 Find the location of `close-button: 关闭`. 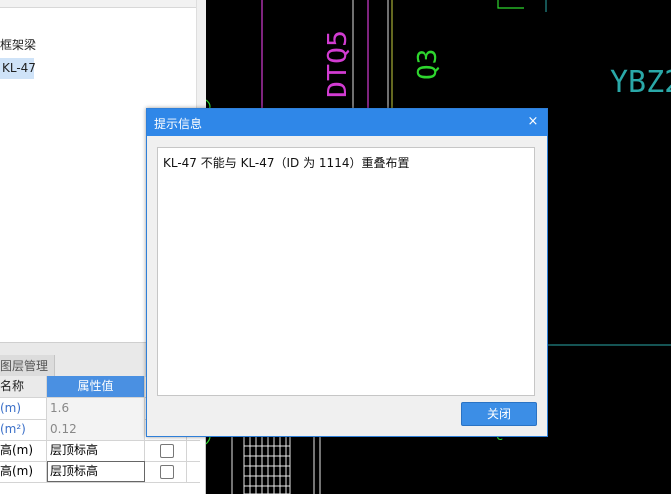

close-button: 关闭 is located at coordinates (499, 414).